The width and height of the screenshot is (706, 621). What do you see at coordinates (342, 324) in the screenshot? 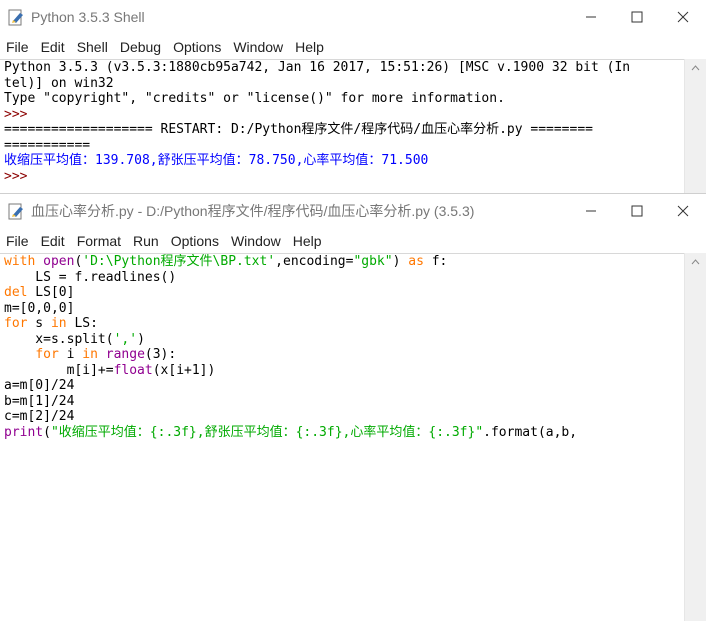
I see `code-line: for s in LS:` at bounding box center [342, 324].